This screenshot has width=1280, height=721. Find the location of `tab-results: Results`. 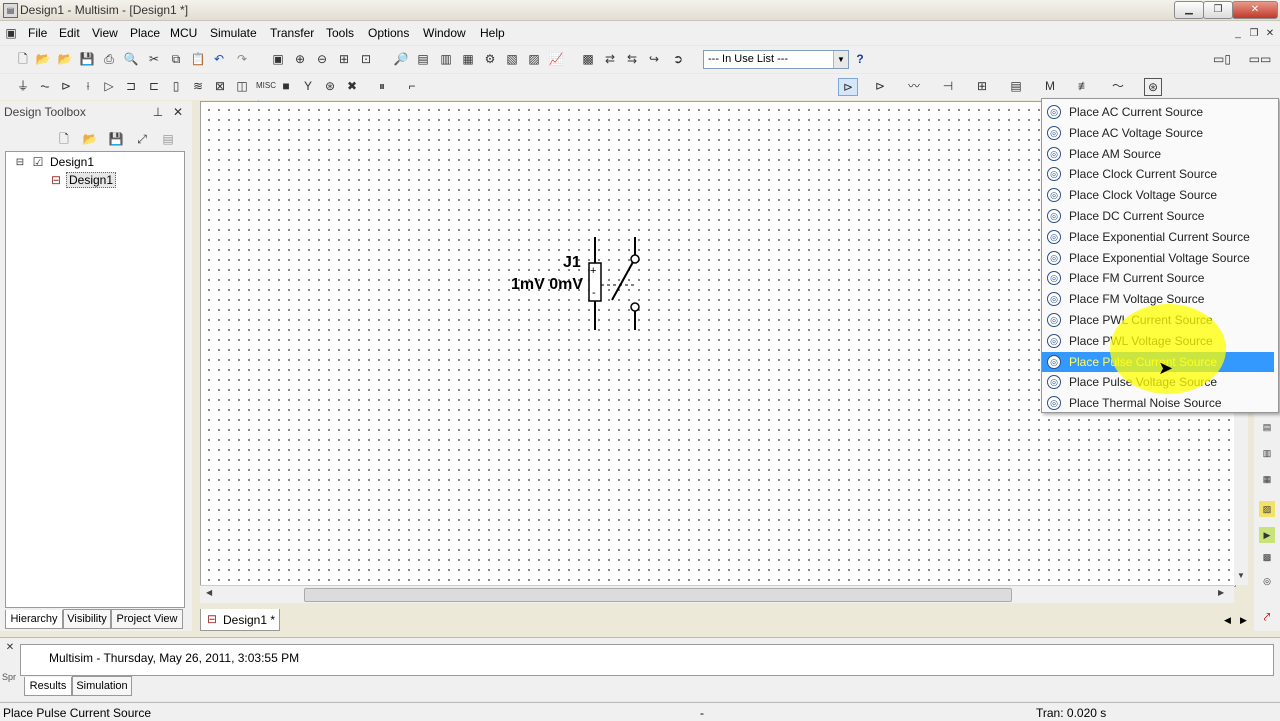

tab-results: Results is located at coordinates (48, 686).